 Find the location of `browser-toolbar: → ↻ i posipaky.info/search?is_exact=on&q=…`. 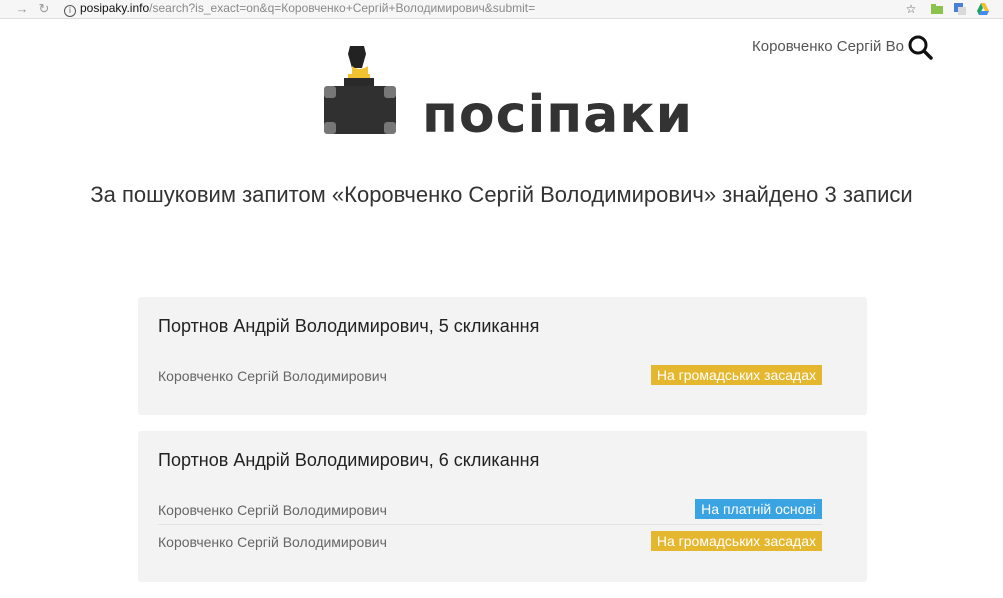

browser-toolbar: → ↻ i posipaky.info/search?is_exact=on&q=… is located at coordinates (501, 9).